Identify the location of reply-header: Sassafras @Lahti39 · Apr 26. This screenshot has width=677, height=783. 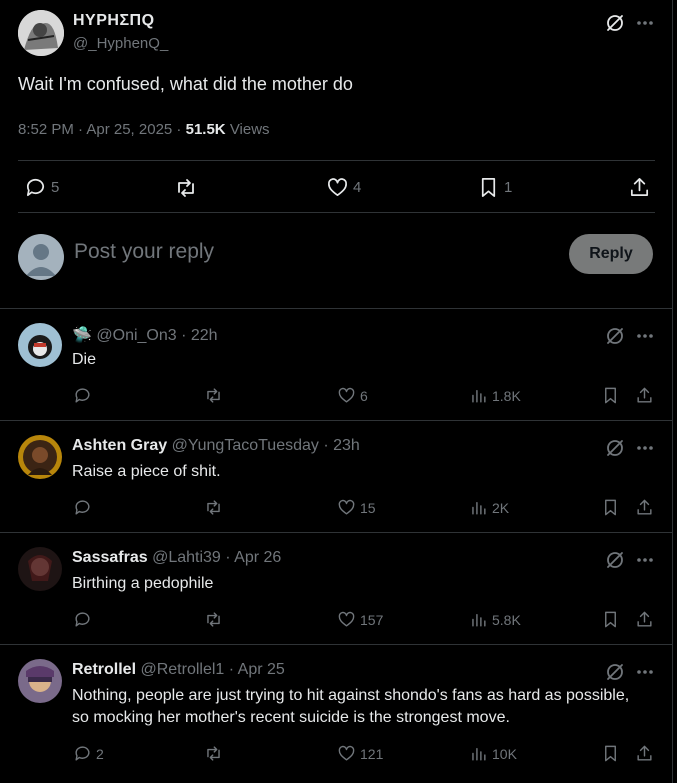
(176, 558).